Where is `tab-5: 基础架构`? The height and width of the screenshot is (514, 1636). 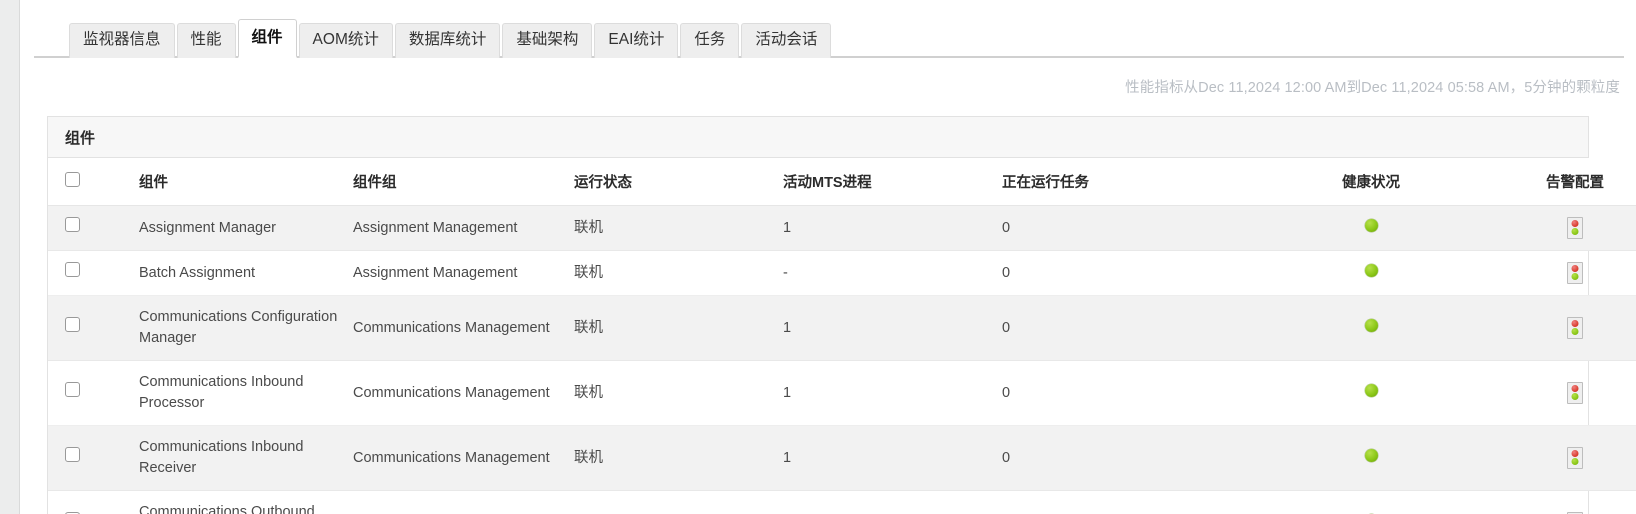 tab-5: 基础架构 is located at coordinates (547, 40).